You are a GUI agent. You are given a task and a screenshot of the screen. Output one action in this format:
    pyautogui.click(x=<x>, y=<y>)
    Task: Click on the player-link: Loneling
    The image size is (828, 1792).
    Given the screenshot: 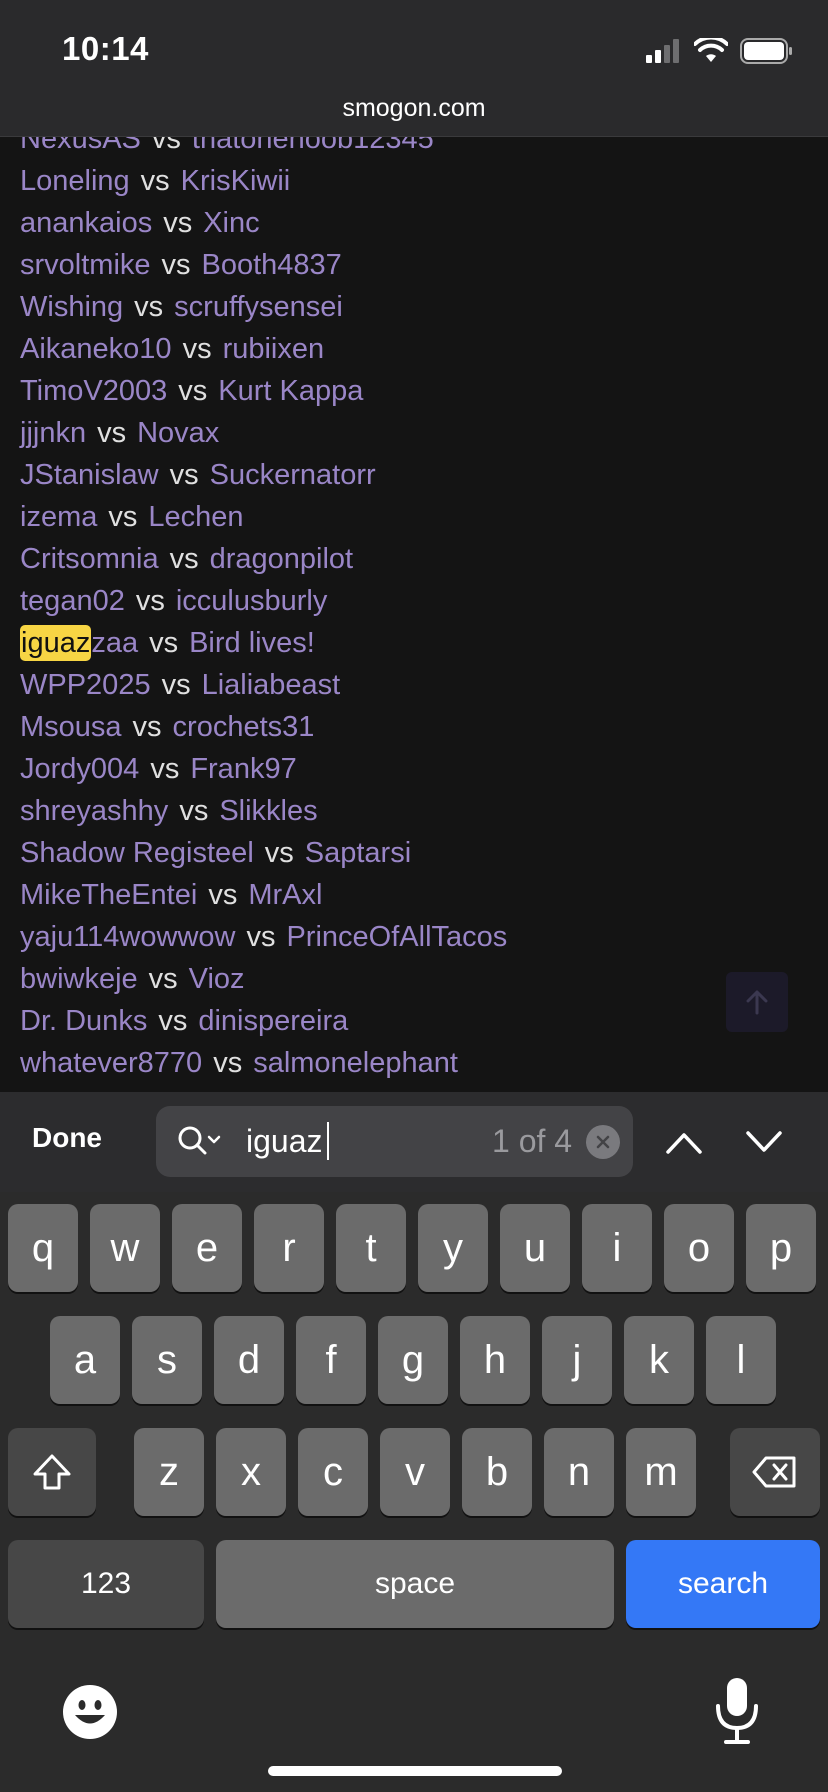 What is the action you would take?
    pyautogui.click(x=75, y=181)
    